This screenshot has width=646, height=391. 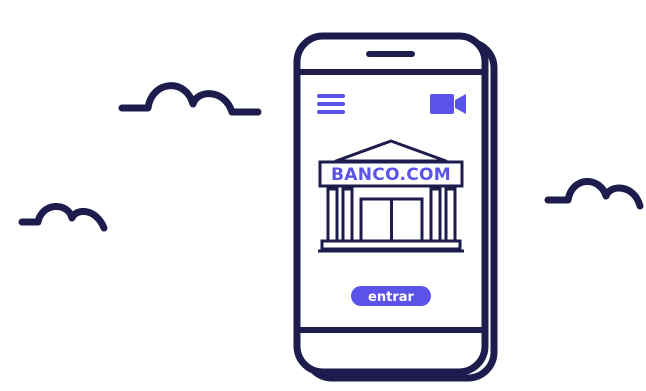 What do you see at coordinates (391, 175) in the screenshot?
I see `bank-name-text: BANCO.COM` at bounding box center [391, 175].